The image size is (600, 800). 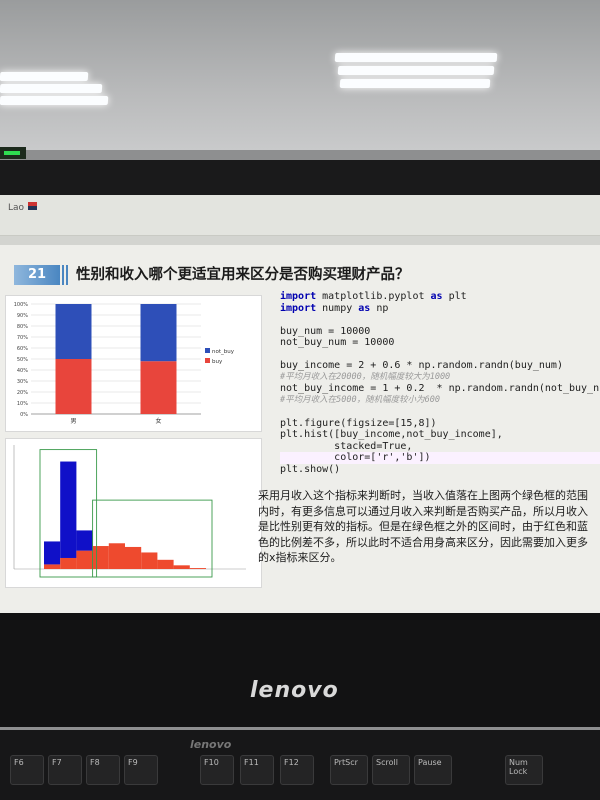 What do you see at coordinates (141, 770) in the screenshot?
I see `keyboard-key: F9` at bounding box center [141, 770].